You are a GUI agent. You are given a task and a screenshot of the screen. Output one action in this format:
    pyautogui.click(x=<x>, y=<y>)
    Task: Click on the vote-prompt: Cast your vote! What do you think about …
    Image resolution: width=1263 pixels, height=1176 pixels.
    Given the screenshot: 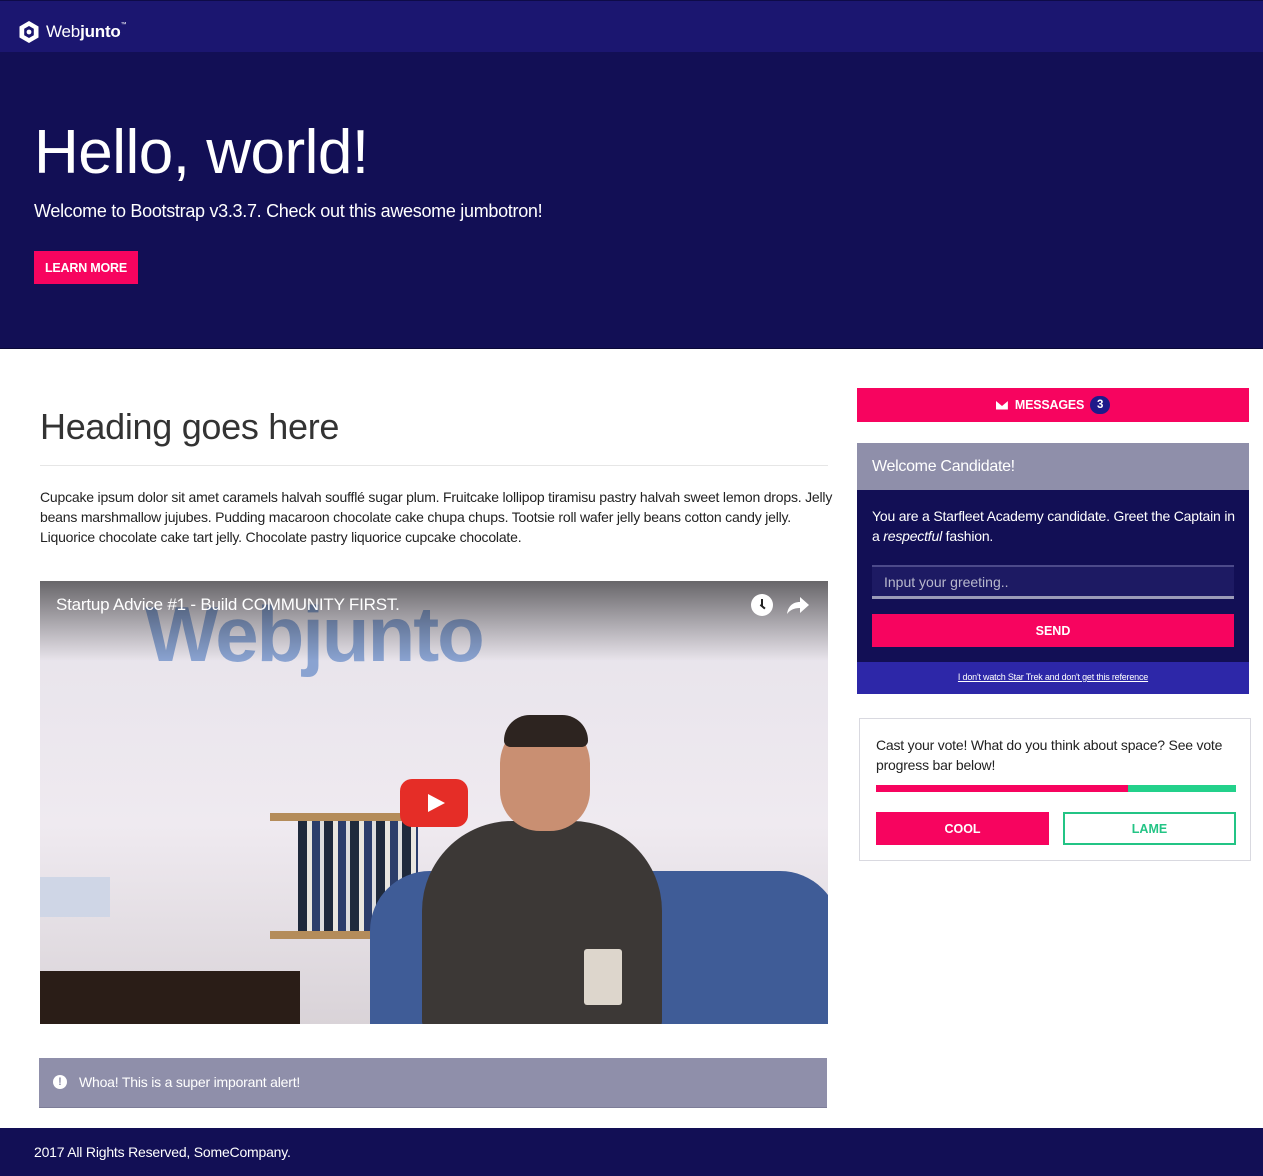 What is the action you would take?
    pyautogui.click(x=1049, y=755)
    